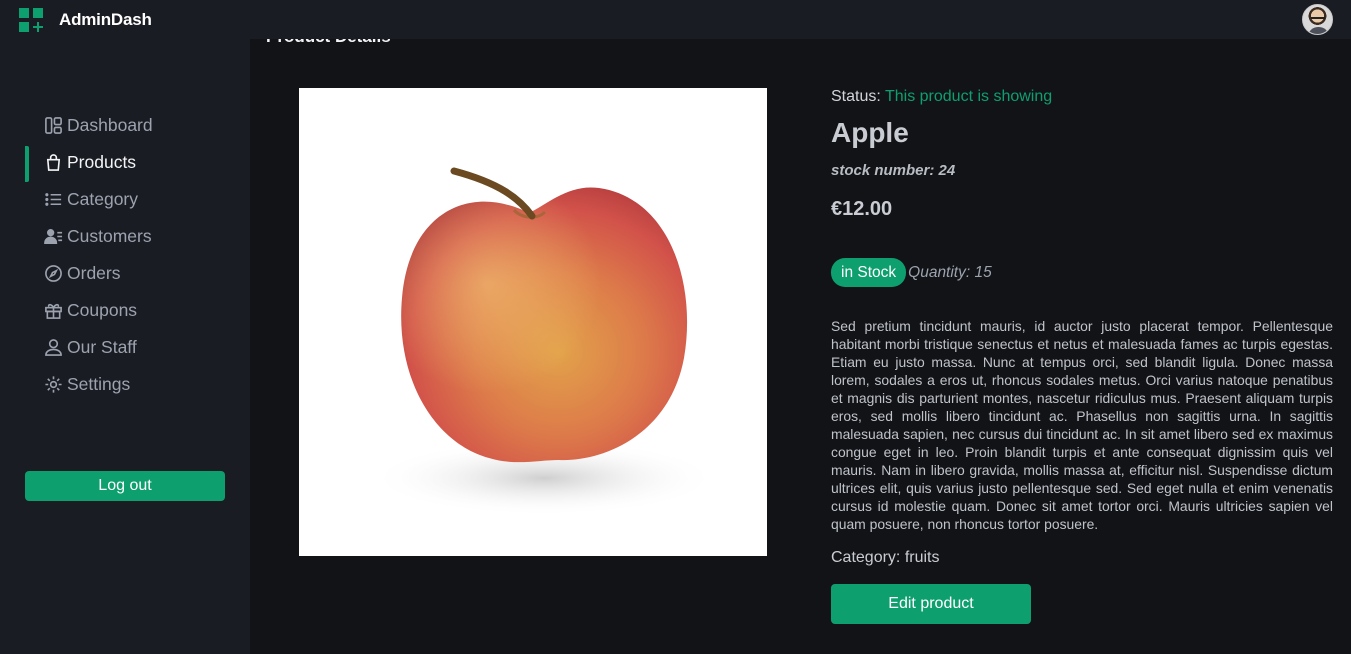 The width and height of the screenshot is (1351, 654). Describe the element at coordinates (885, 557) in the screenshot. I see `product-category: Category: fruits` at that location.